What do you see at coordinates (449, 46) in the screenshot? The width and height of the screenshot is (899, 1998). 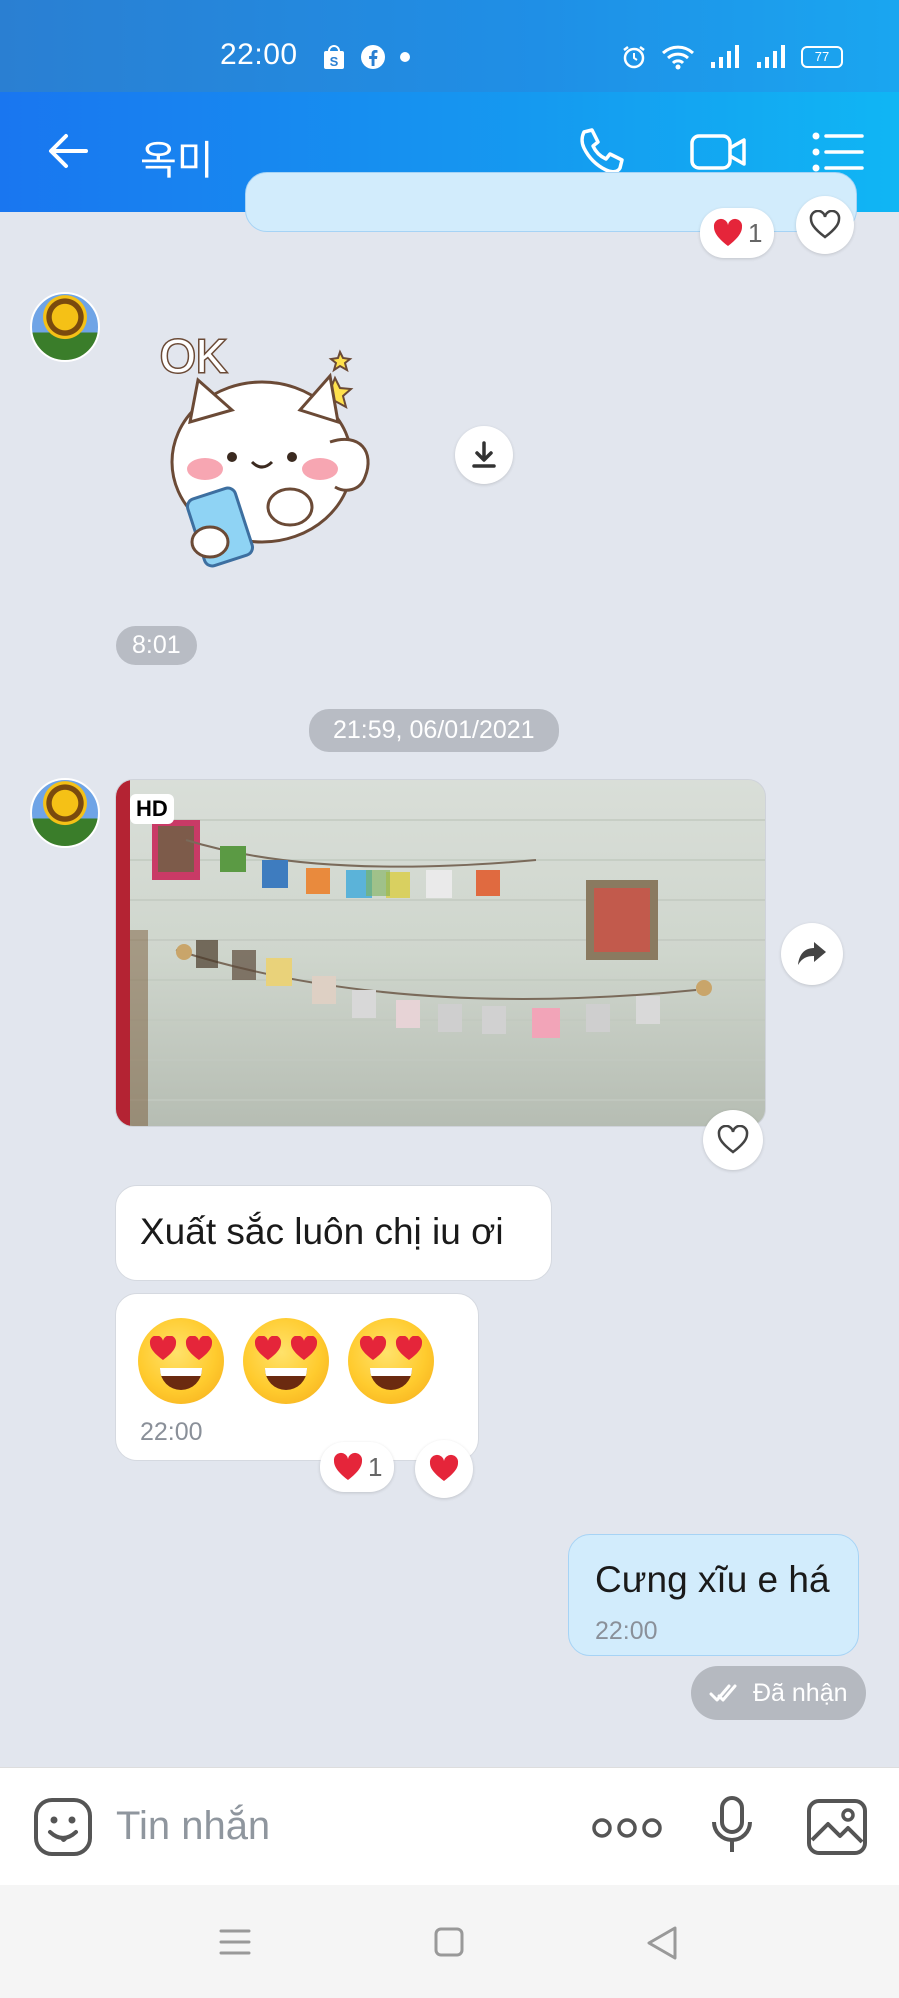 I see `status-bar: 22:00 S 77` at bounding box center [449, 46].